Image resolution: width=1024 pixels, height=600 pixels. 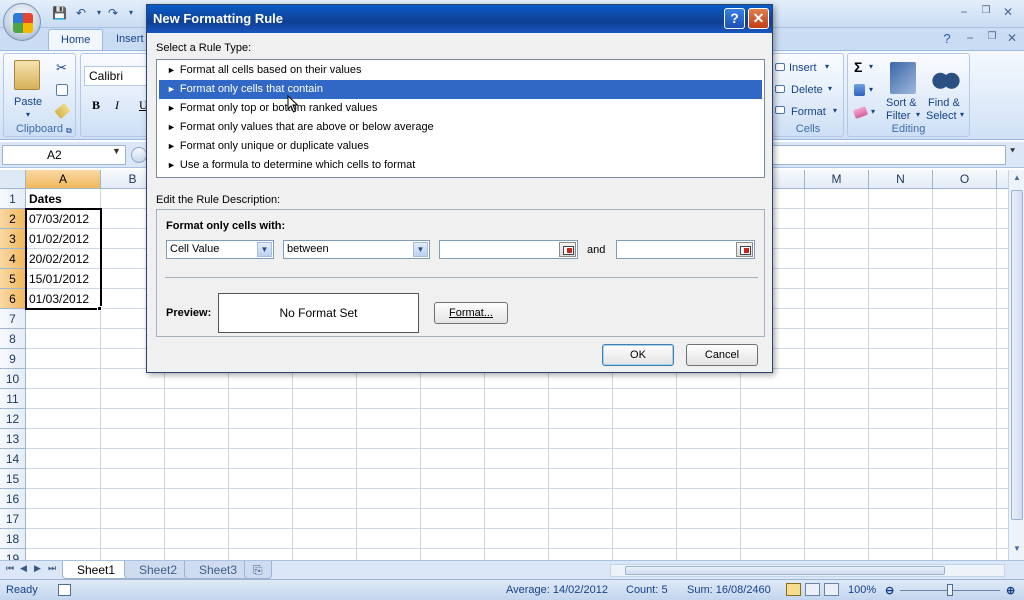 What do you see at coordinates (1010, 590) in the screenshot?
I see `zoom-in-icon: ⊕` at bounding box center [1010, 590].